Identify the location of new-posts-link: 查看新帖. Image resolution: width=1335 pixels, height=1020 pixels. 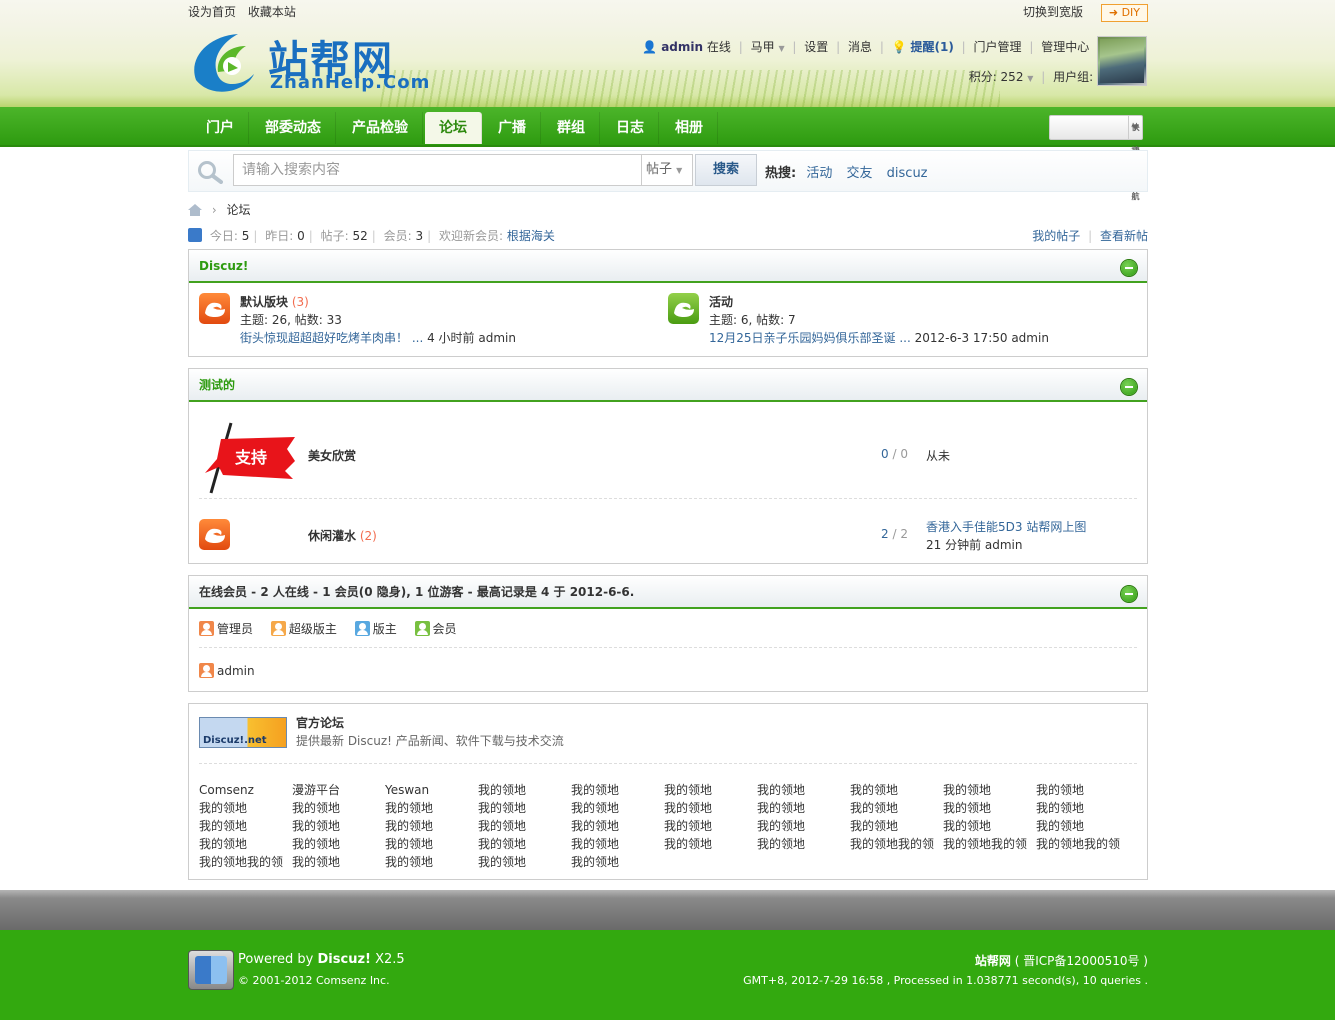
(1124, 236).